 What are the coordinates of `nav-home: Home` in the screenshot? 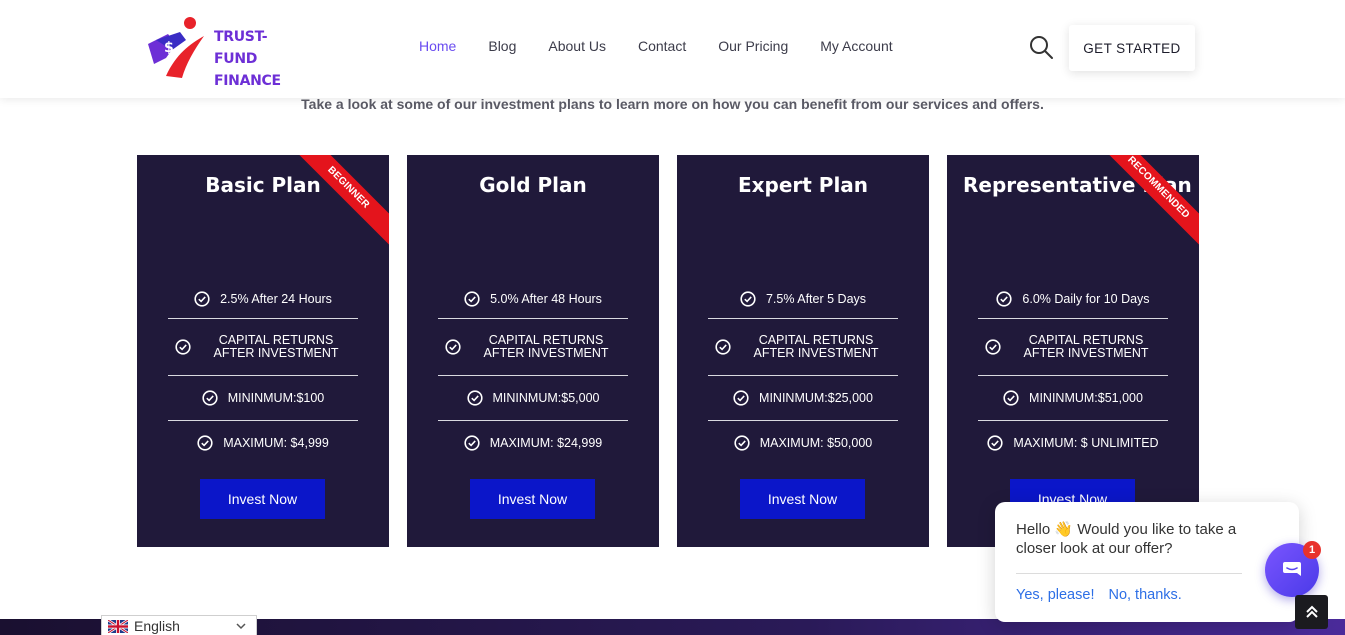 It's located at (437, 46).